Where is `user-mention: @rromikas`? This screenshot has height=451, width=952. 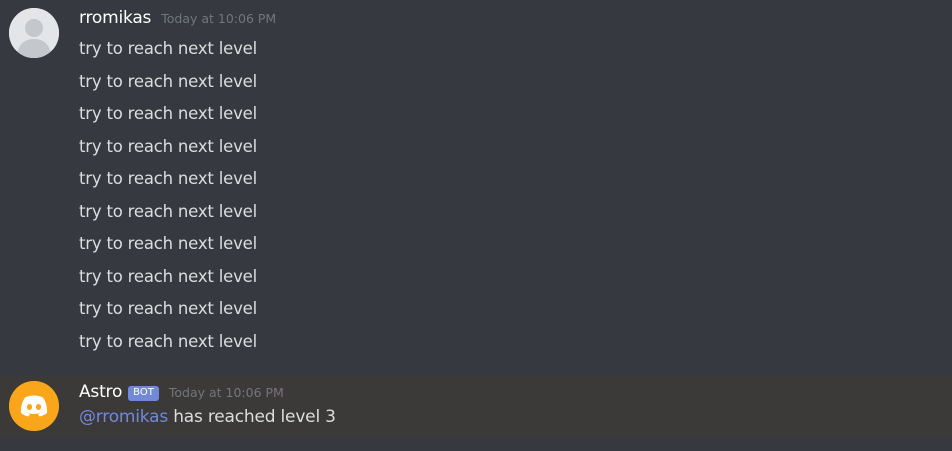
user-mention: @rromikas is located at coordinates (123, 417).